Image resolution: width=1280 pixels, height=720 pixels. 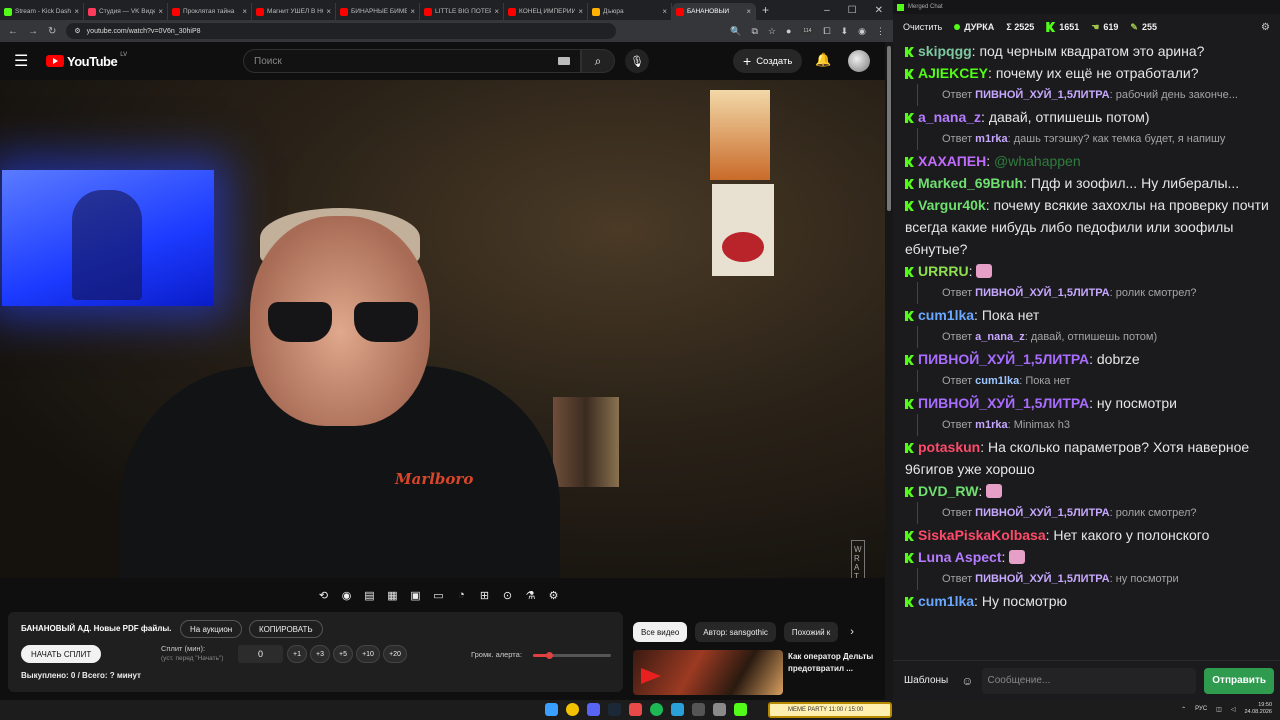 I want to click on network-icon: ◫, so click(x=1219, y=709).